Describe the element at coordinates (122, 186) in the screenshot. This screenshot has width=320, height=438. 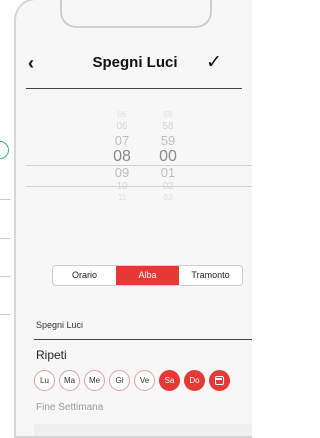
I see `hour-value: 10` at that location.